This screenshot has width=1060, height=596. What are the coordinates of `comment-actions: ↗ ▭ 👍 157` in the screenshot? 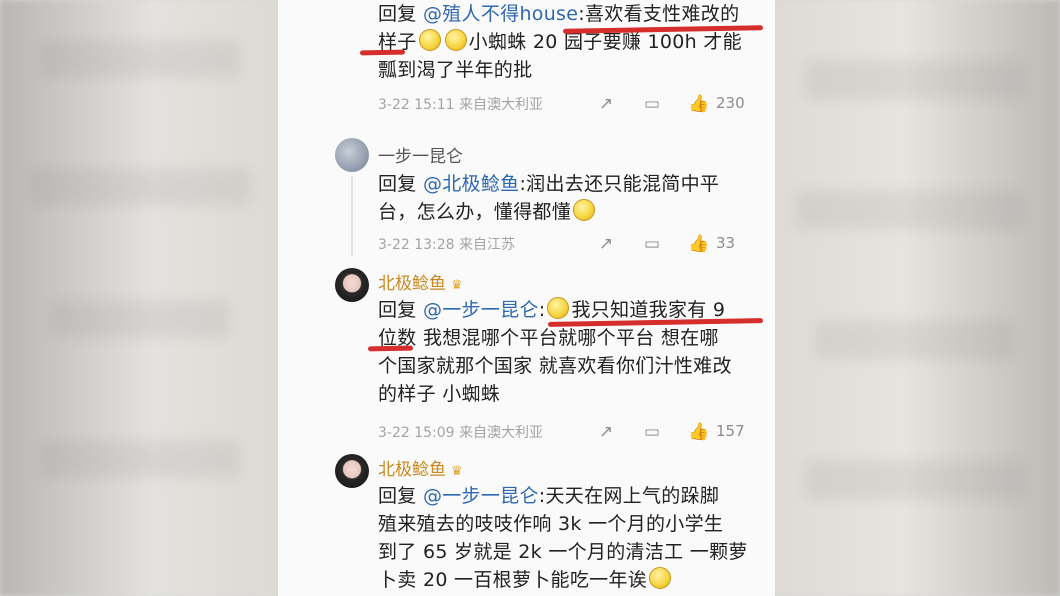 It's located at (681, 433).